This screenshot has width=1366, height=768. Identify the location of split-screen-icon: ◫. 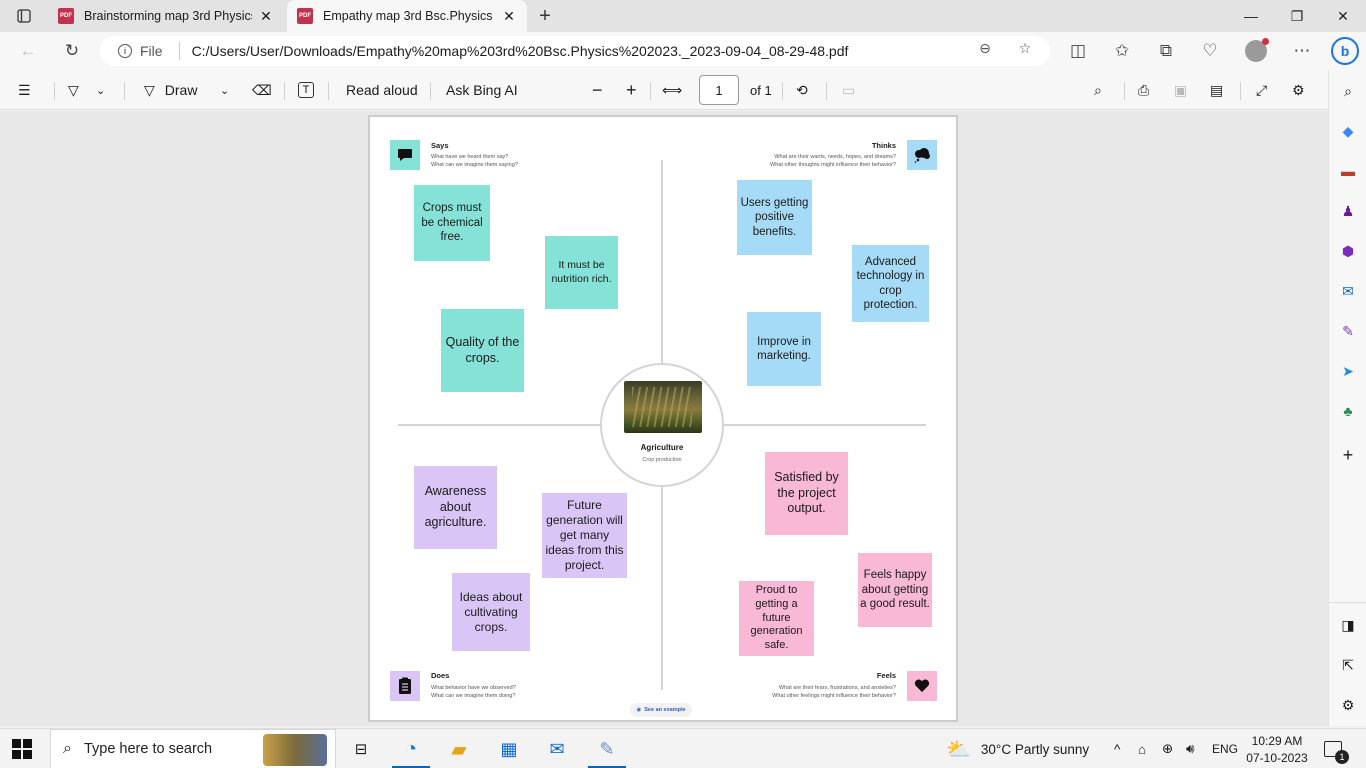
(1078, 51).